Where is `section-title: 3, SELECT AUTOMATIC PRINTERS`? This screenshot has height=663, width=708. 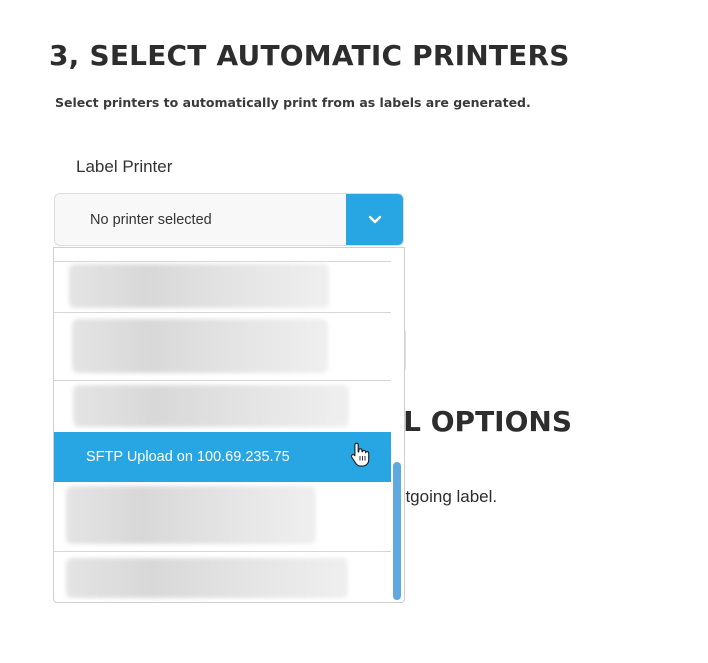 section-title: 3, SELECT AUTOMATIC PRINTERS is located at coordinates (309, 55).